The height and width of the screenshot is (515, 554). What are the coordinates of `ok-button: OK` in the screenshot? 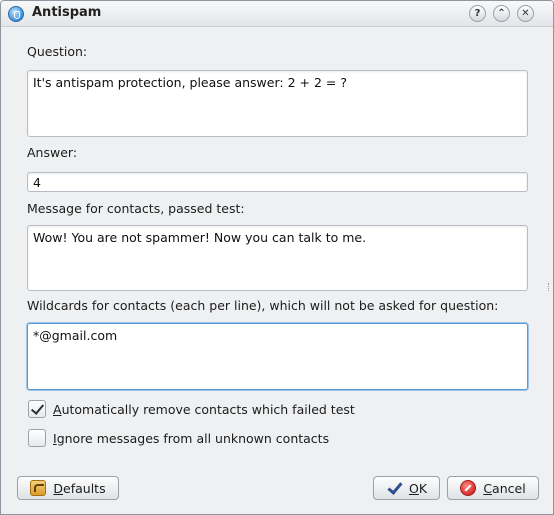 It's located at (406, 488).